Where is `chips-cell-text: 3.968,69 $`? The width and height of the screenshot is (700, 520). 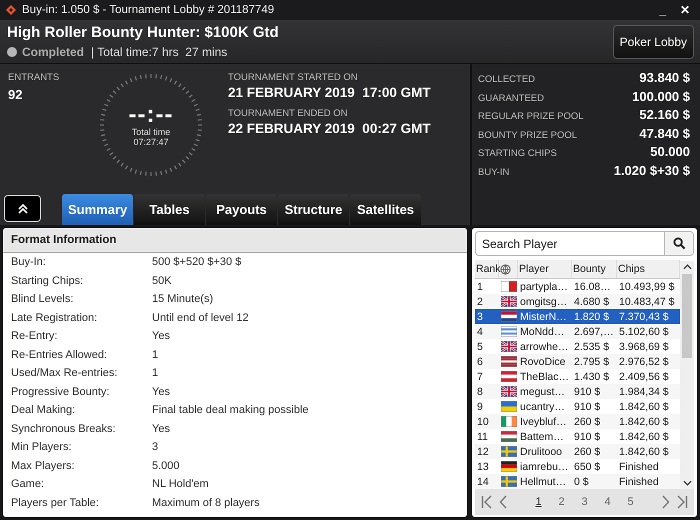
chips-cell-text: 3.968,69 $ is located at coordinates (644, 346).